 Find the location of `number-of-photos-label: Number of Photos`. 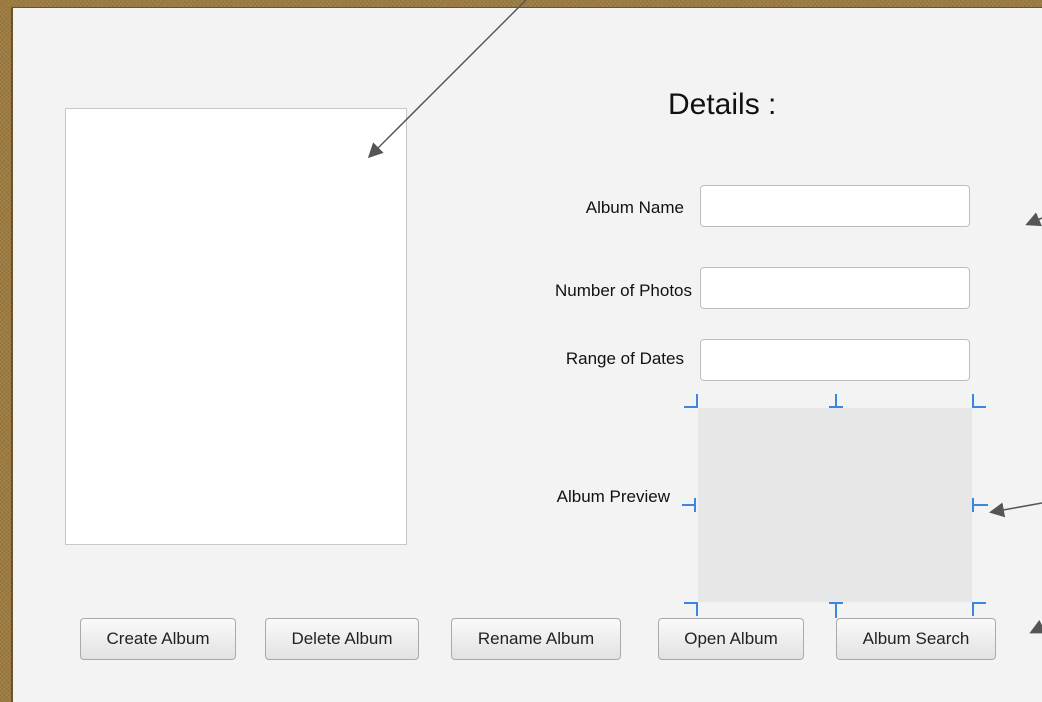

number-of-photos-label: Number of Photos is located at coordinates (623, 290).